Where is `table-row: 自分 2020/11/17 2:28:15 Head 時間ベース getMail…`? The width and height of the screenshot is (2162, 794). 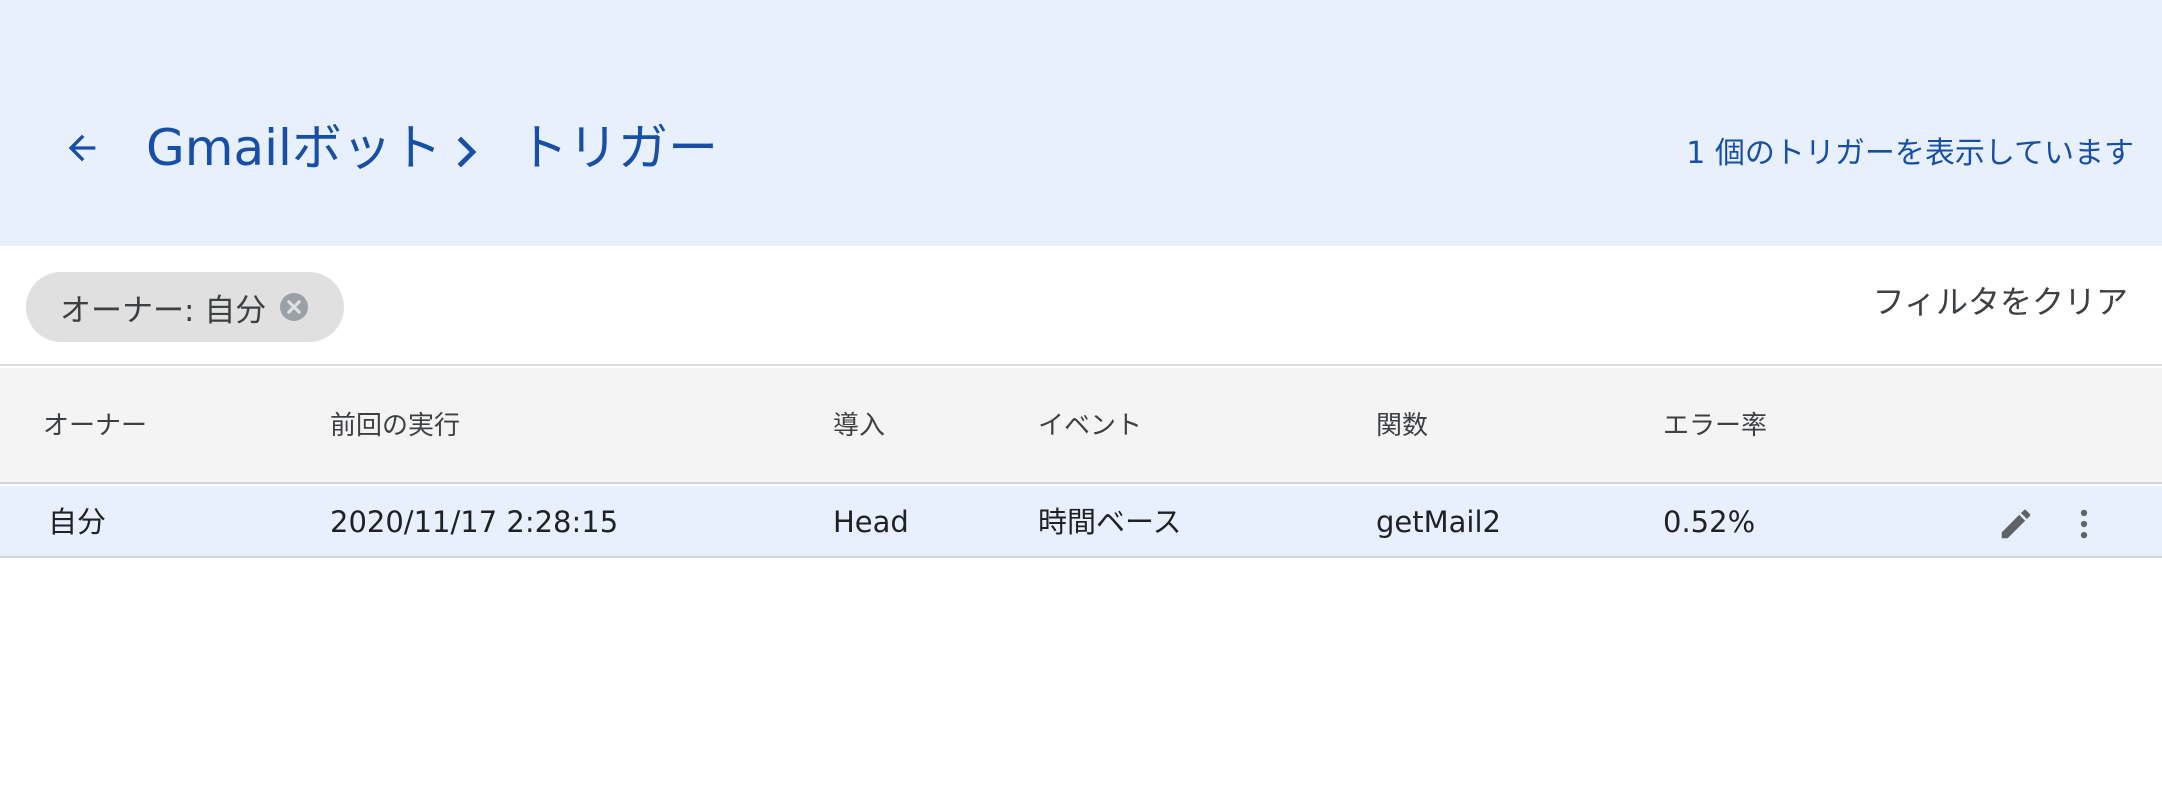 table-row: 自分 2020/11/17 2:28:15 Head 時間ベース getMail… is located at coordinates (1081, 522).